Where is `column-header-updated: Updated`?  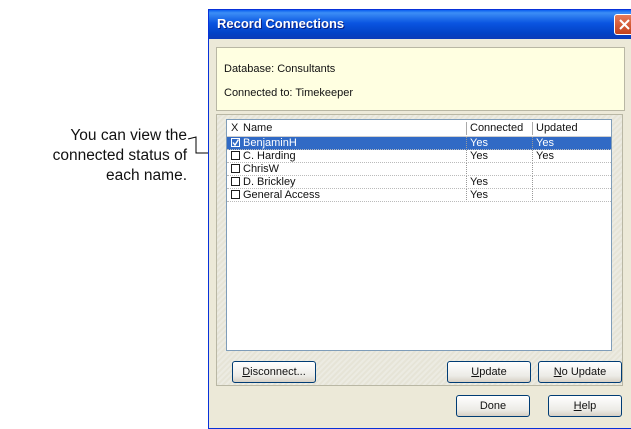
column-header-updated: Updated is located at coordinates (557, 128).